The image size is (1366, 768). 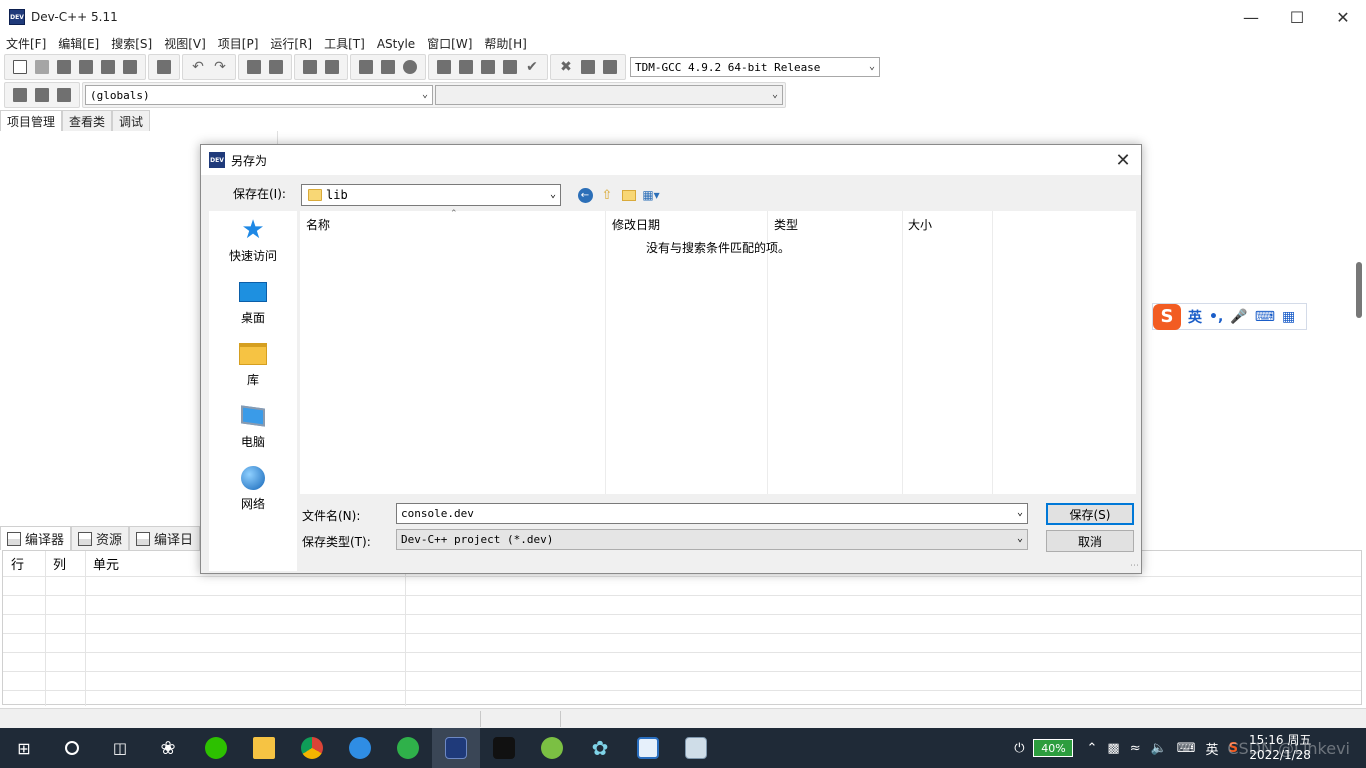 I want to click on unindent-icon, so click(x=388, y=67).